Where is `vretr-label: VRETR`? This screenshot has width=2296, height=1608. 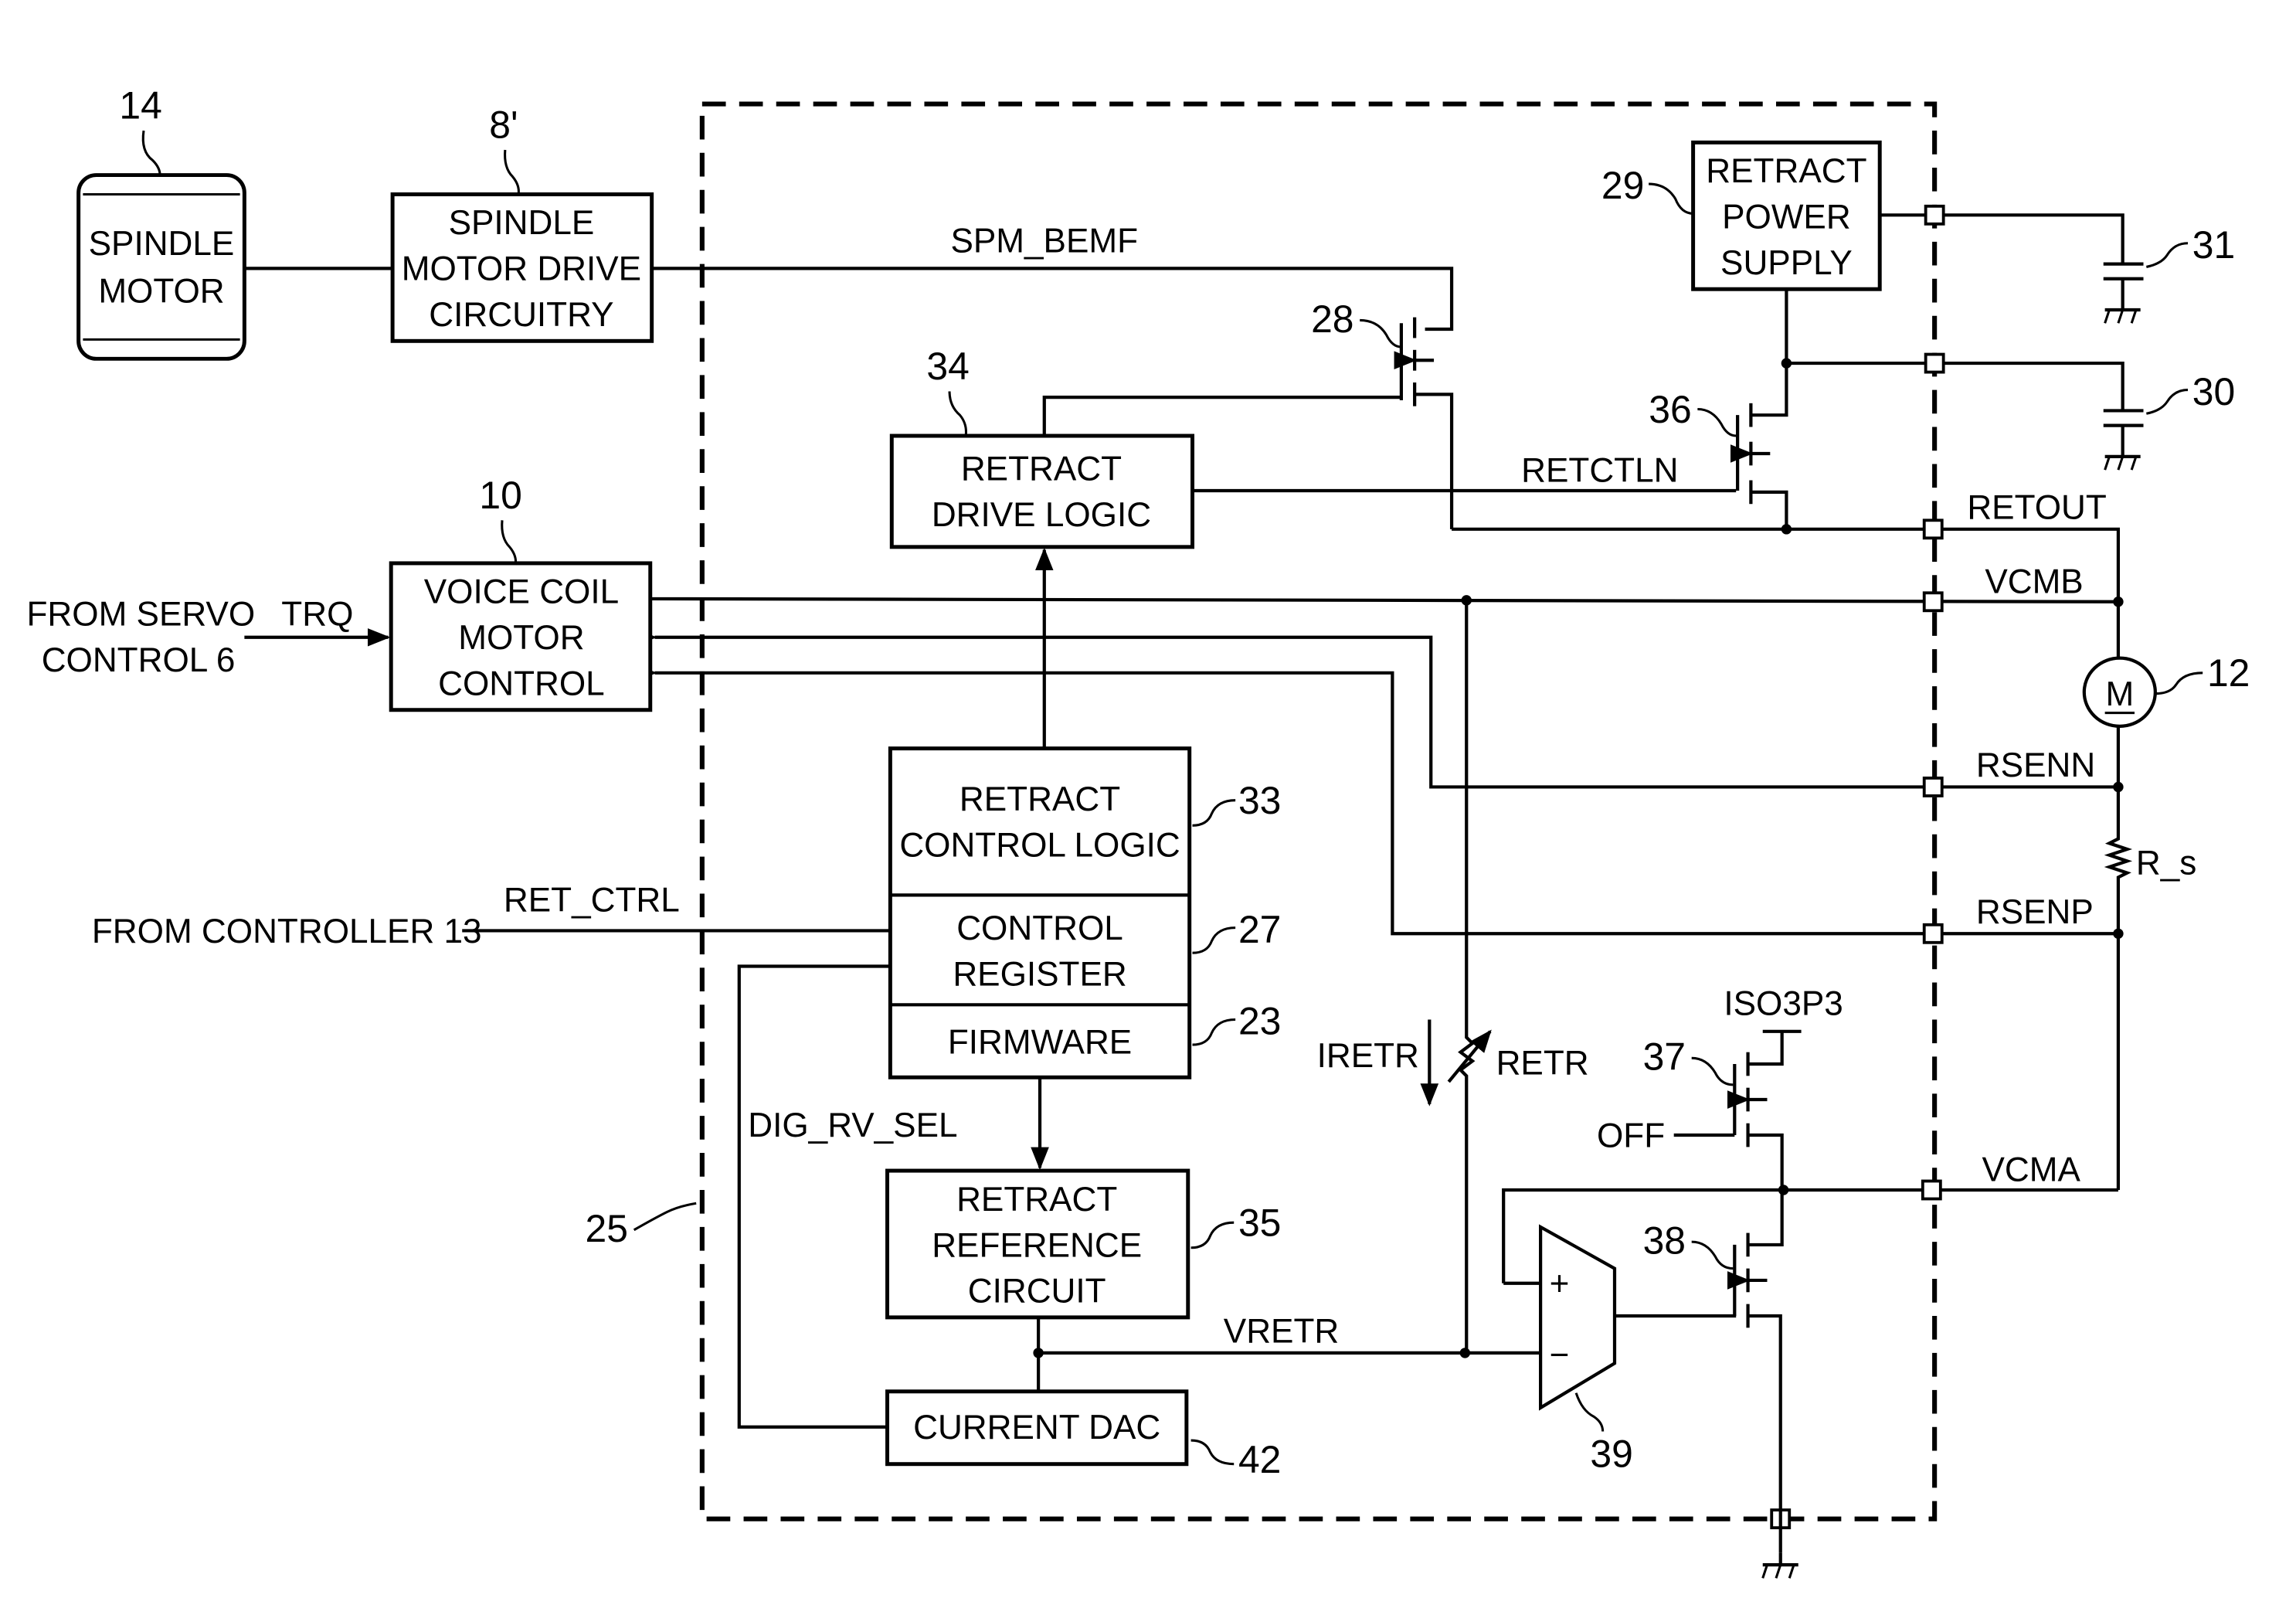 vretr-label: VRETR is located at coordinates (1281, 1331).